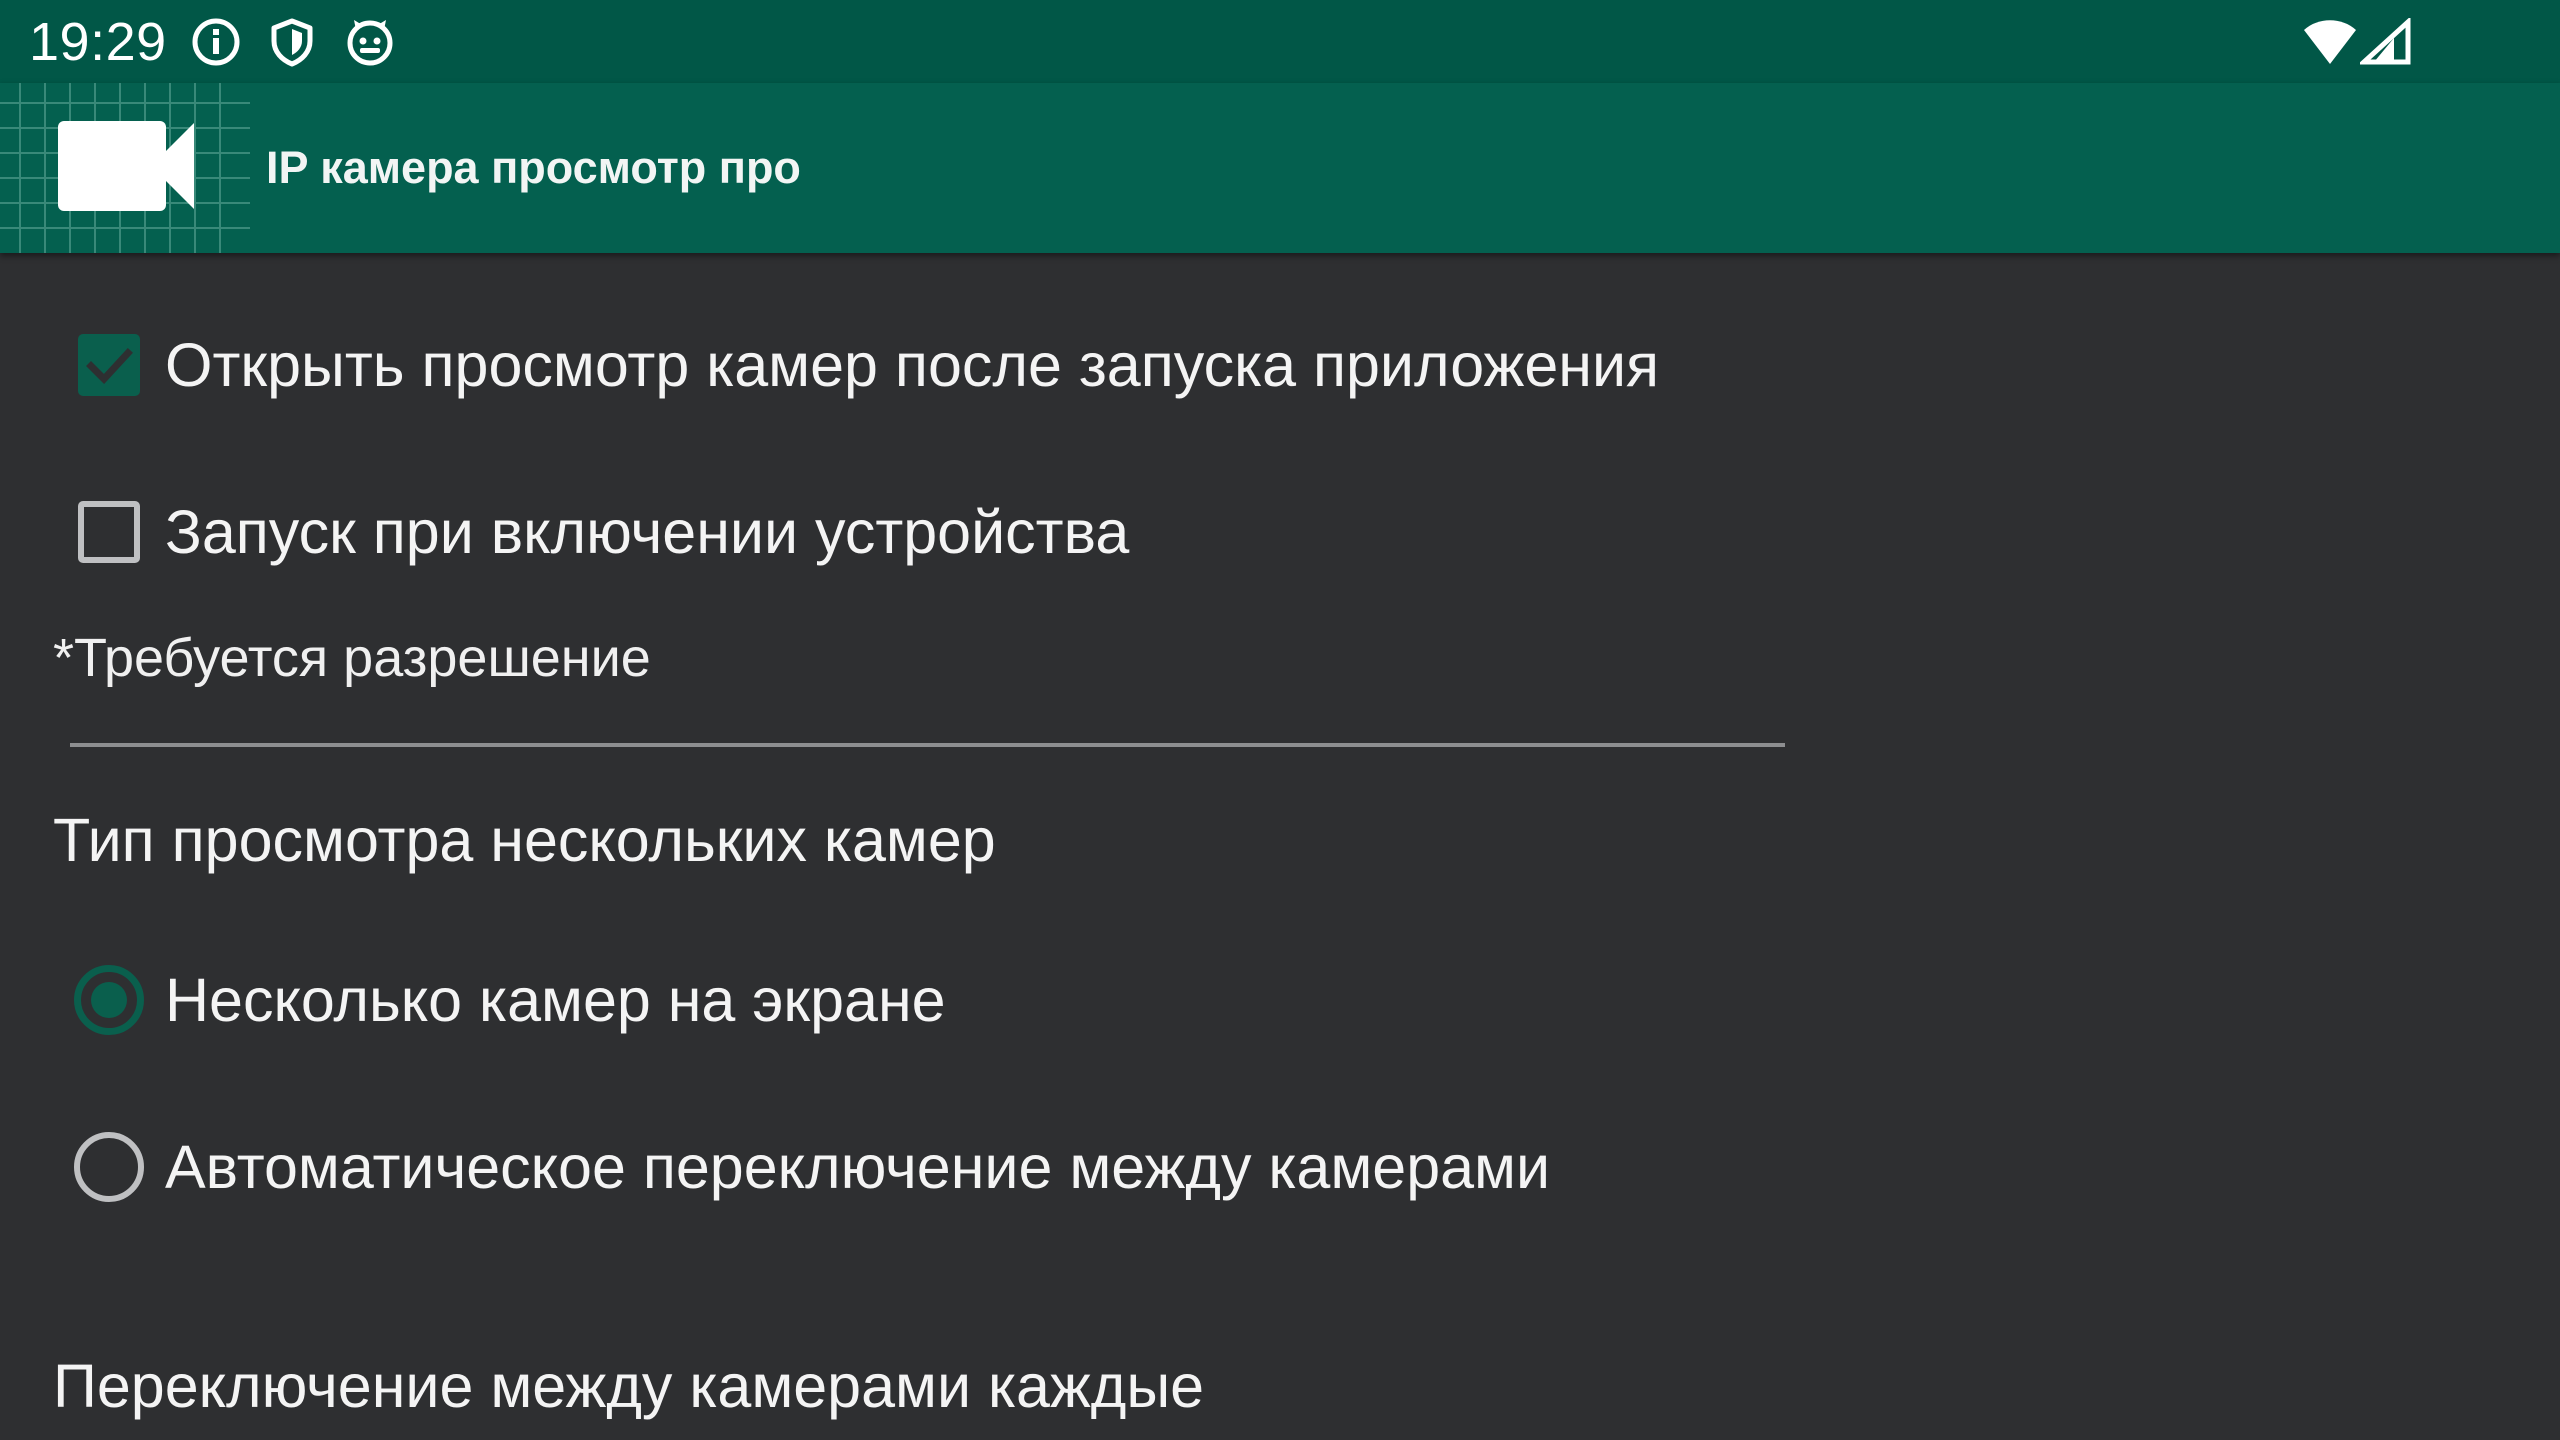  What do you see at coordinates (555, 1000) in the screenshot?
I see `multi-screen-label: Несколько камер на экране` at bounding box center [555, 1000].